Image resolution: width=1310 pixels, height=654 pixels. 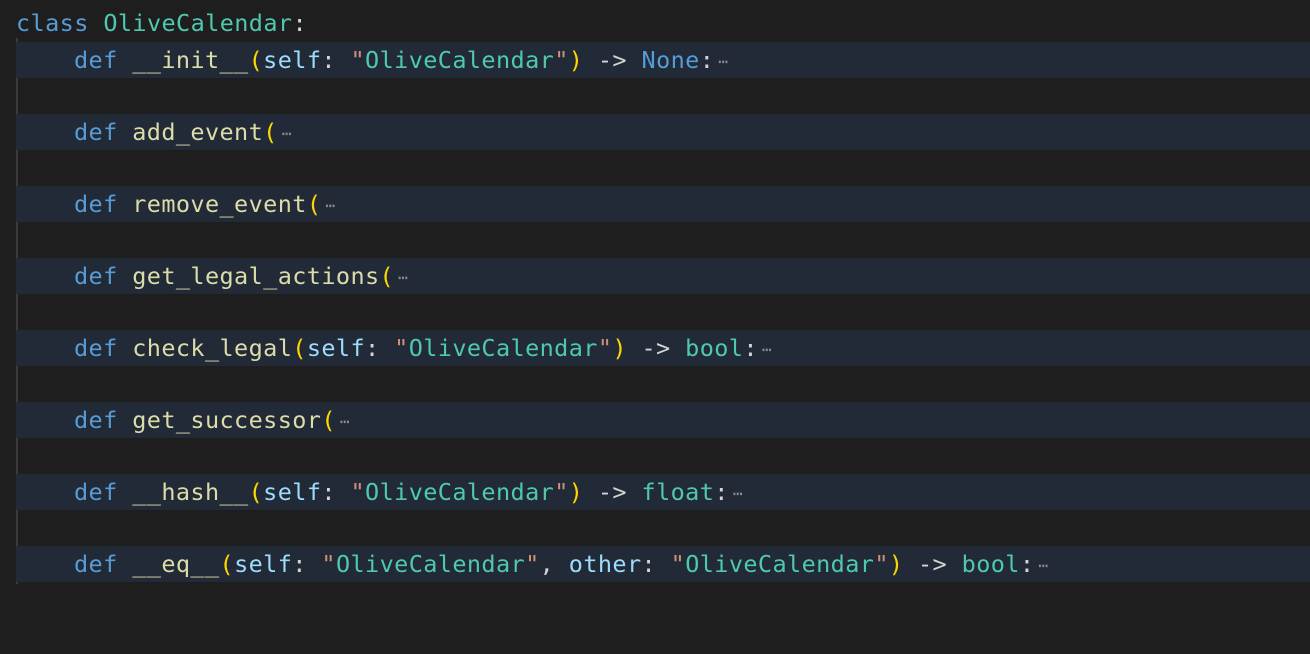 I want to click on method-name: get_successor, so click(x=227, y=420).